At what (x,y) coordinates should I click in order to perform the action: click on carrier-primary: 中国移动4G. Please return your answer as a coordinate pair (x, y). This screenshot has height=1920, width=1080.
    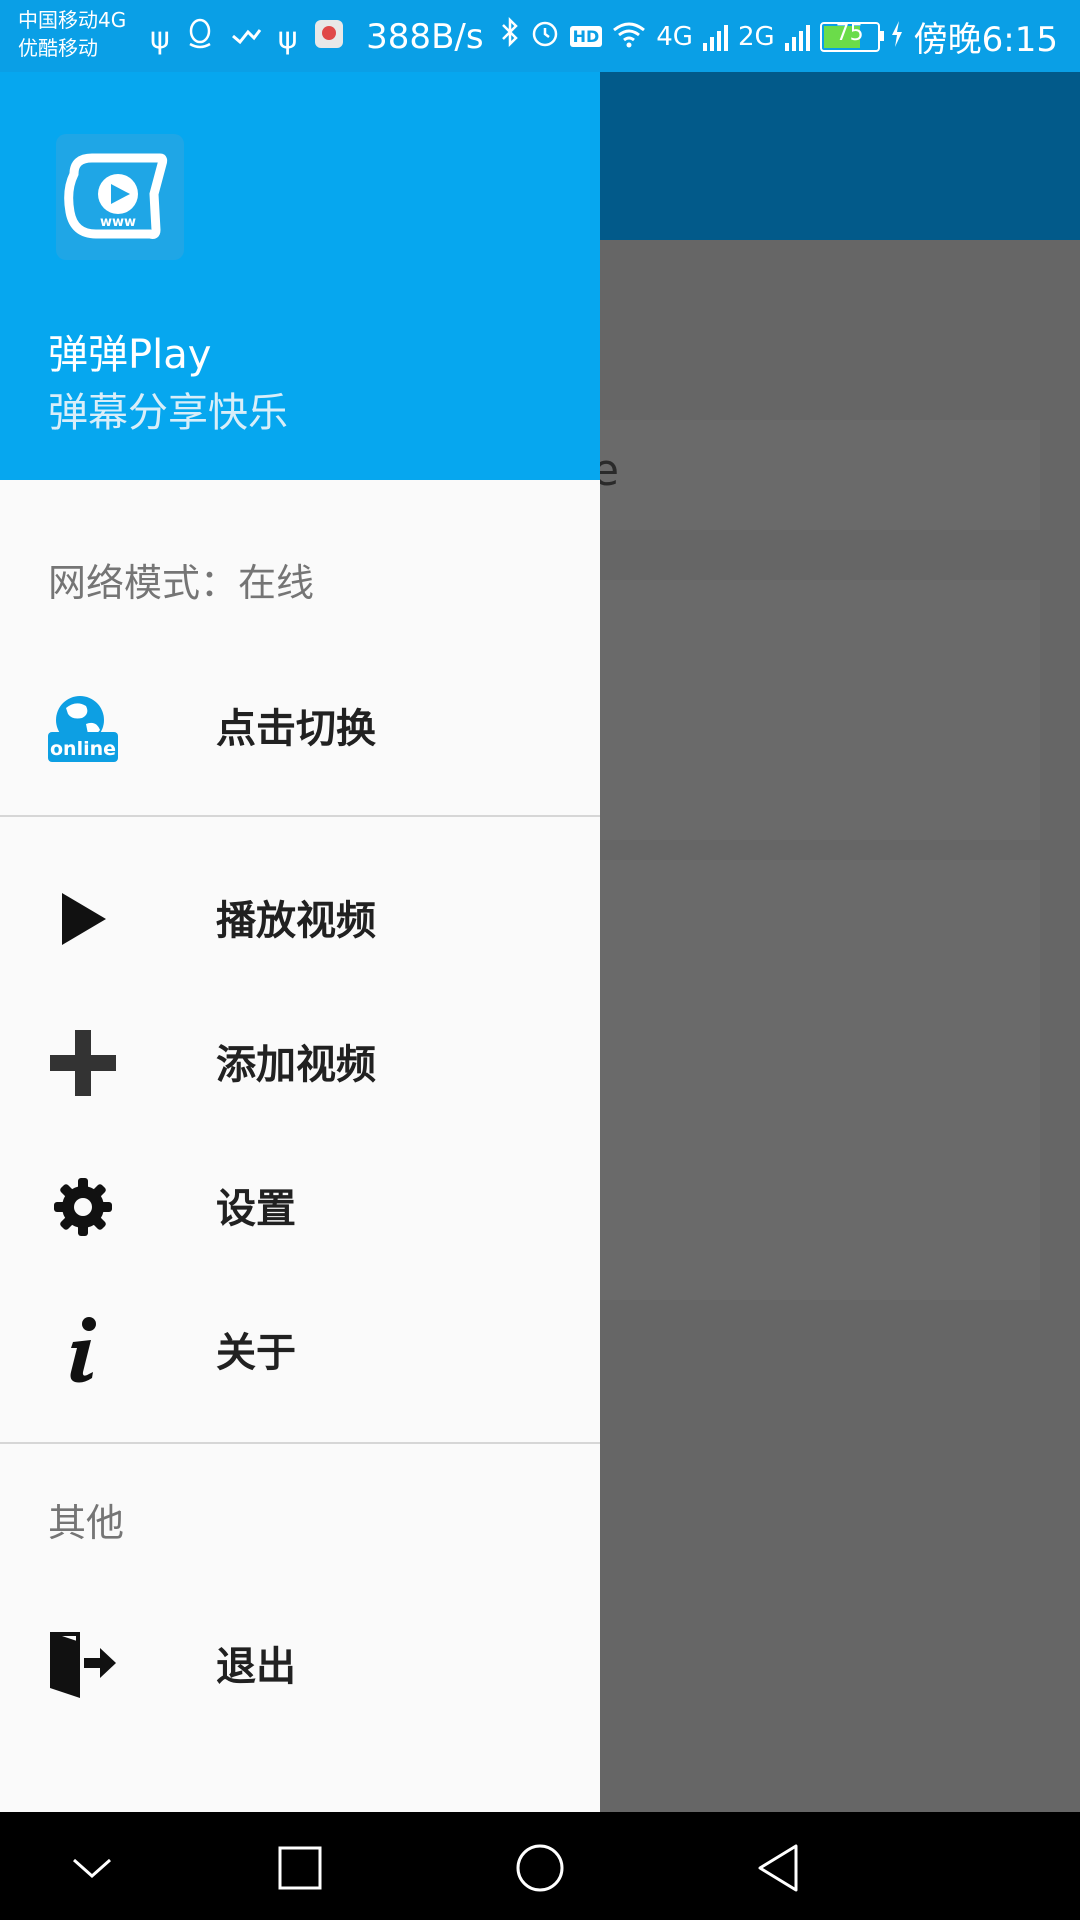
    Looking at the image, I should click on (72, 20).